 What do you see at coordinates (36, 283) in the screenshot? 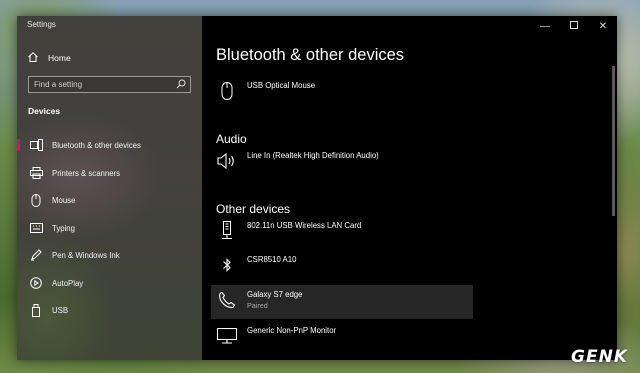
I see `autoplay-icon` at bounding box center [36, 283].